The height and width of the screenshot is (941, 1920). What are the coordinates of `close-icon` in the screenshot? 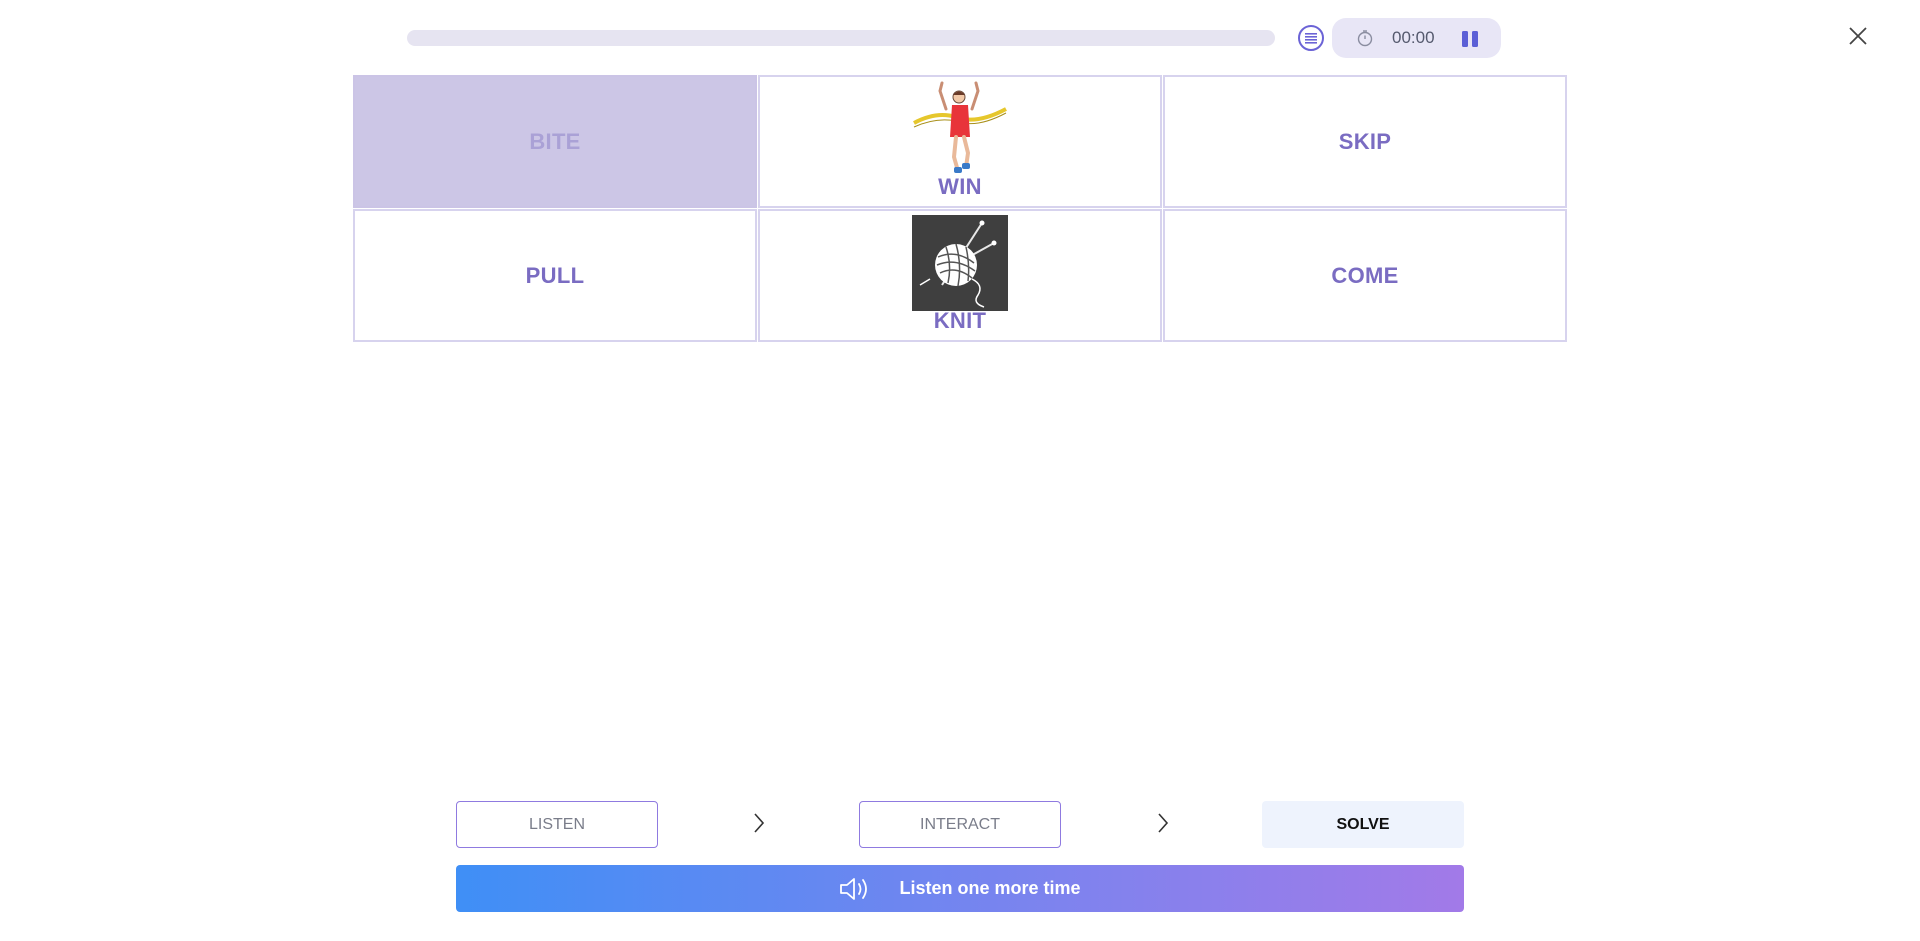 It's located at (1858, 36).